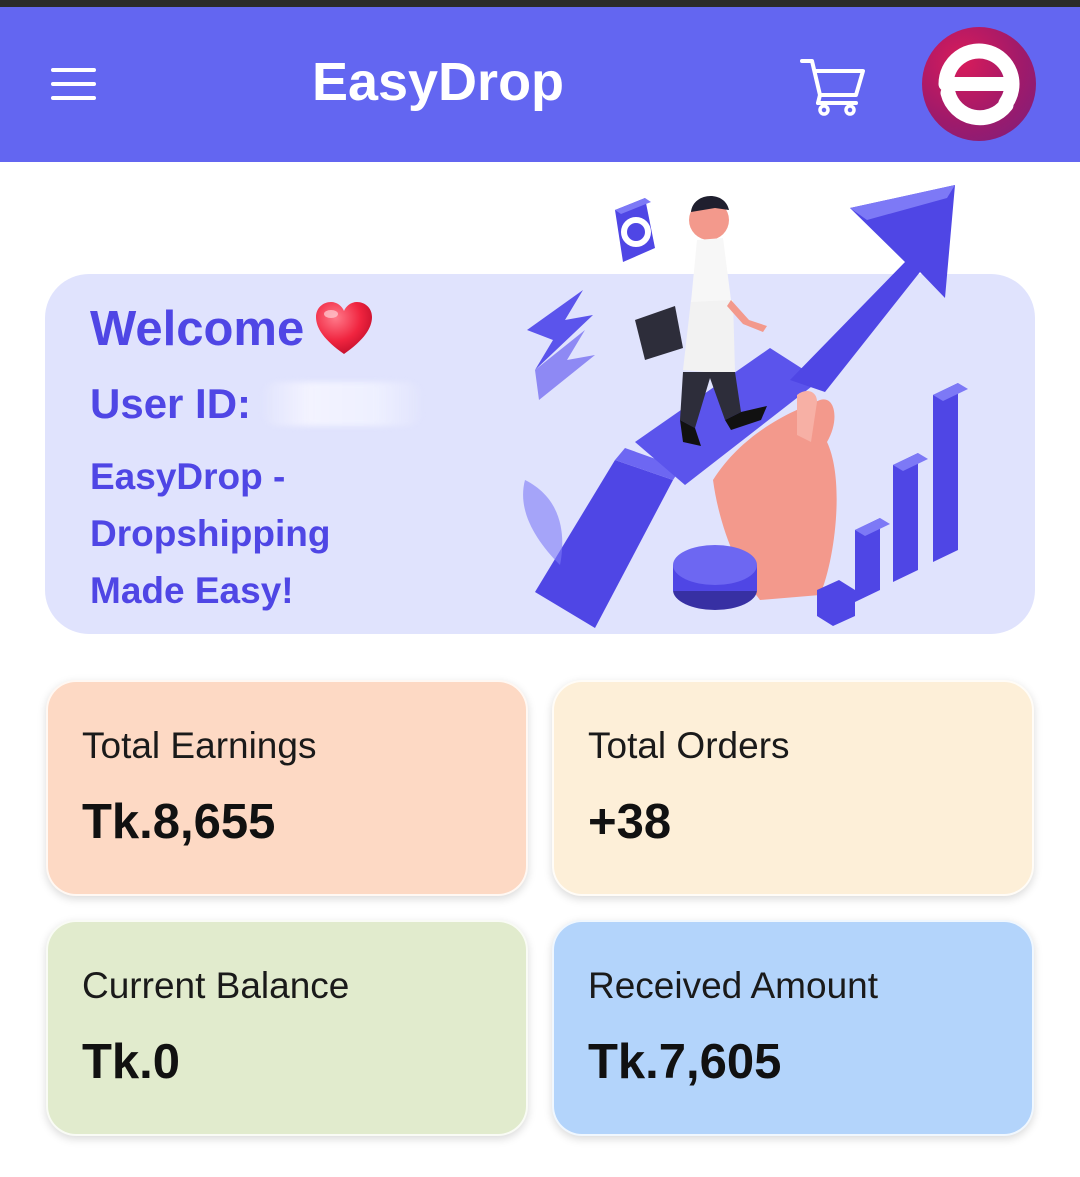  I want to click on app-title: EasyDrop, so click(438, 82).